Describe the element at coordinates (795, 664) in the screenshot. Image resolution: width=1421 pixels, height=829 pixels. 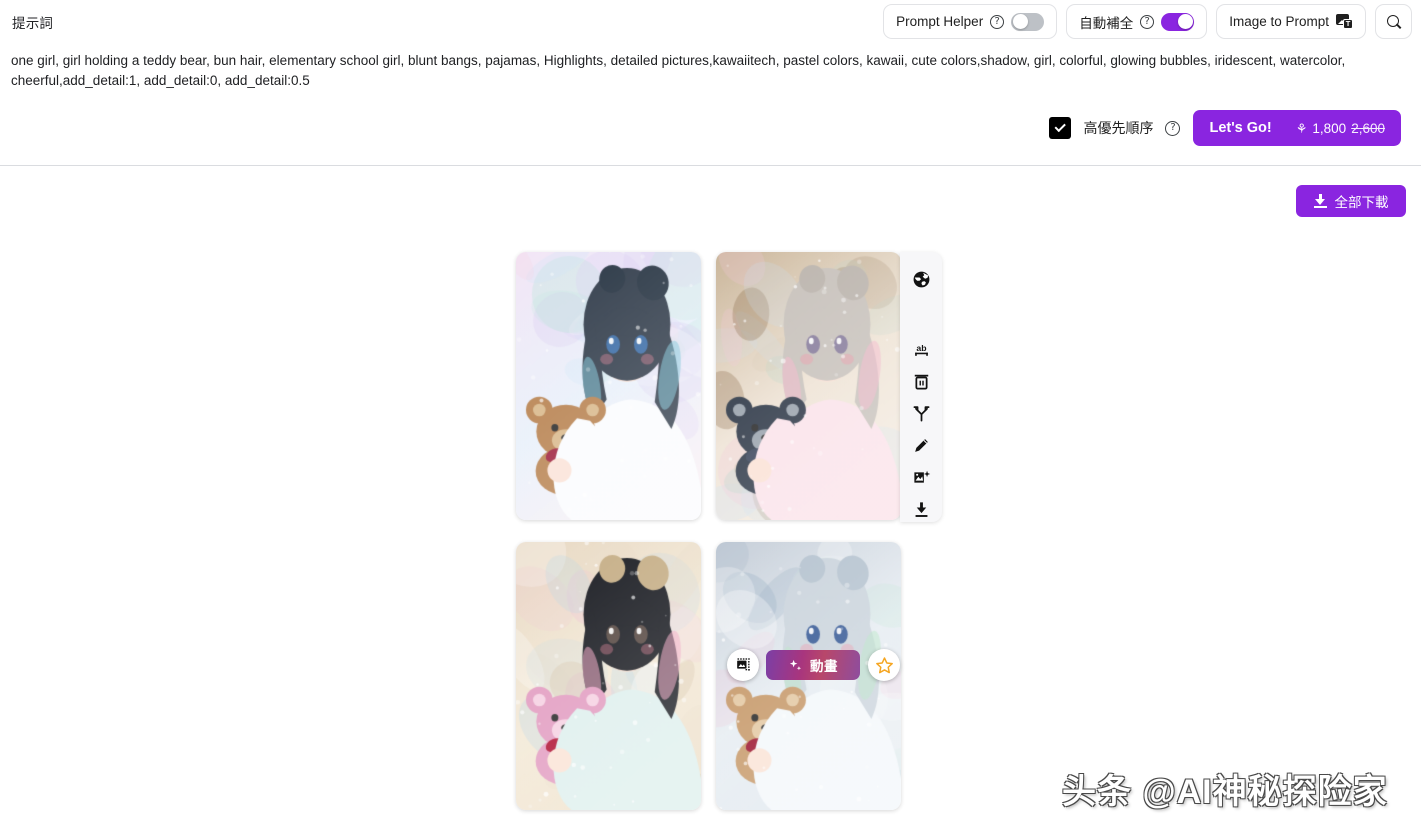
I see `sparkle-icon` at that location.